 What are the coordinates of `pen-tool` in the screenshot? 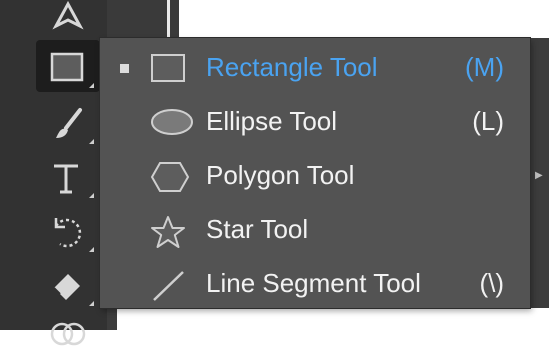 It's located at (68, 19).